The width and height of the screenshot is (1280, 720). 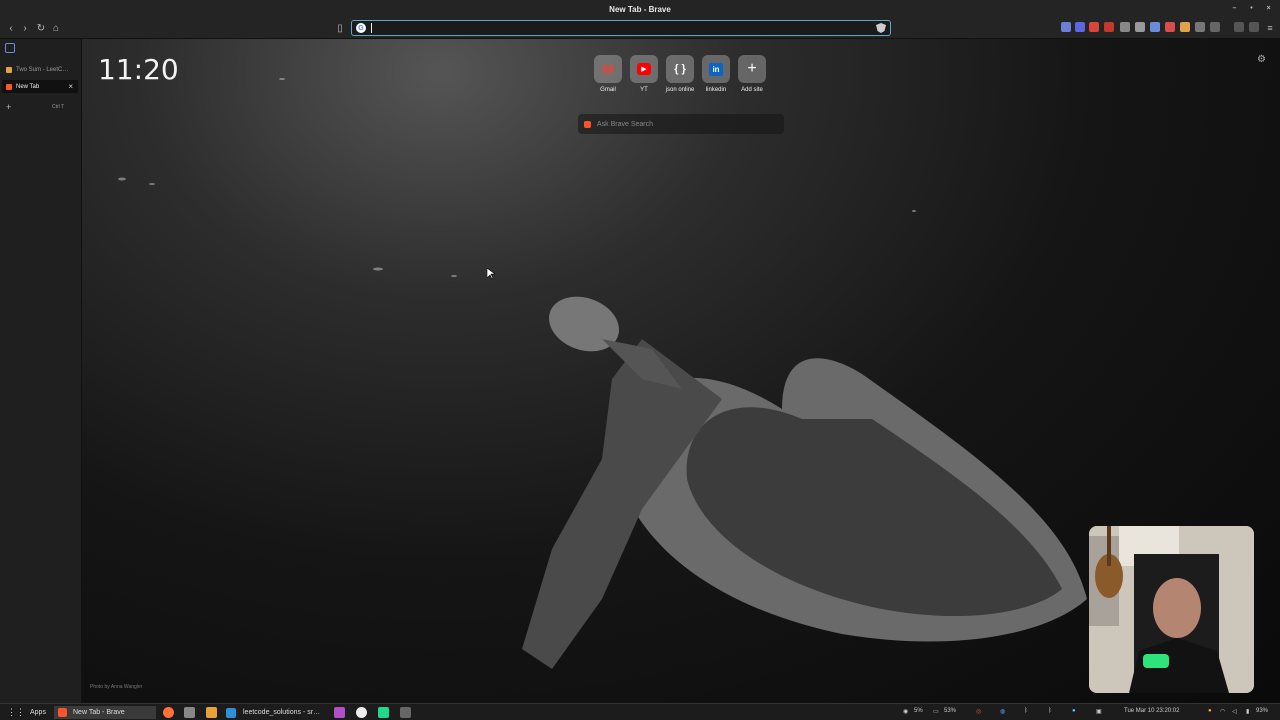 I want to click on window-controls: – • ×, so click(x=1251, y=8).